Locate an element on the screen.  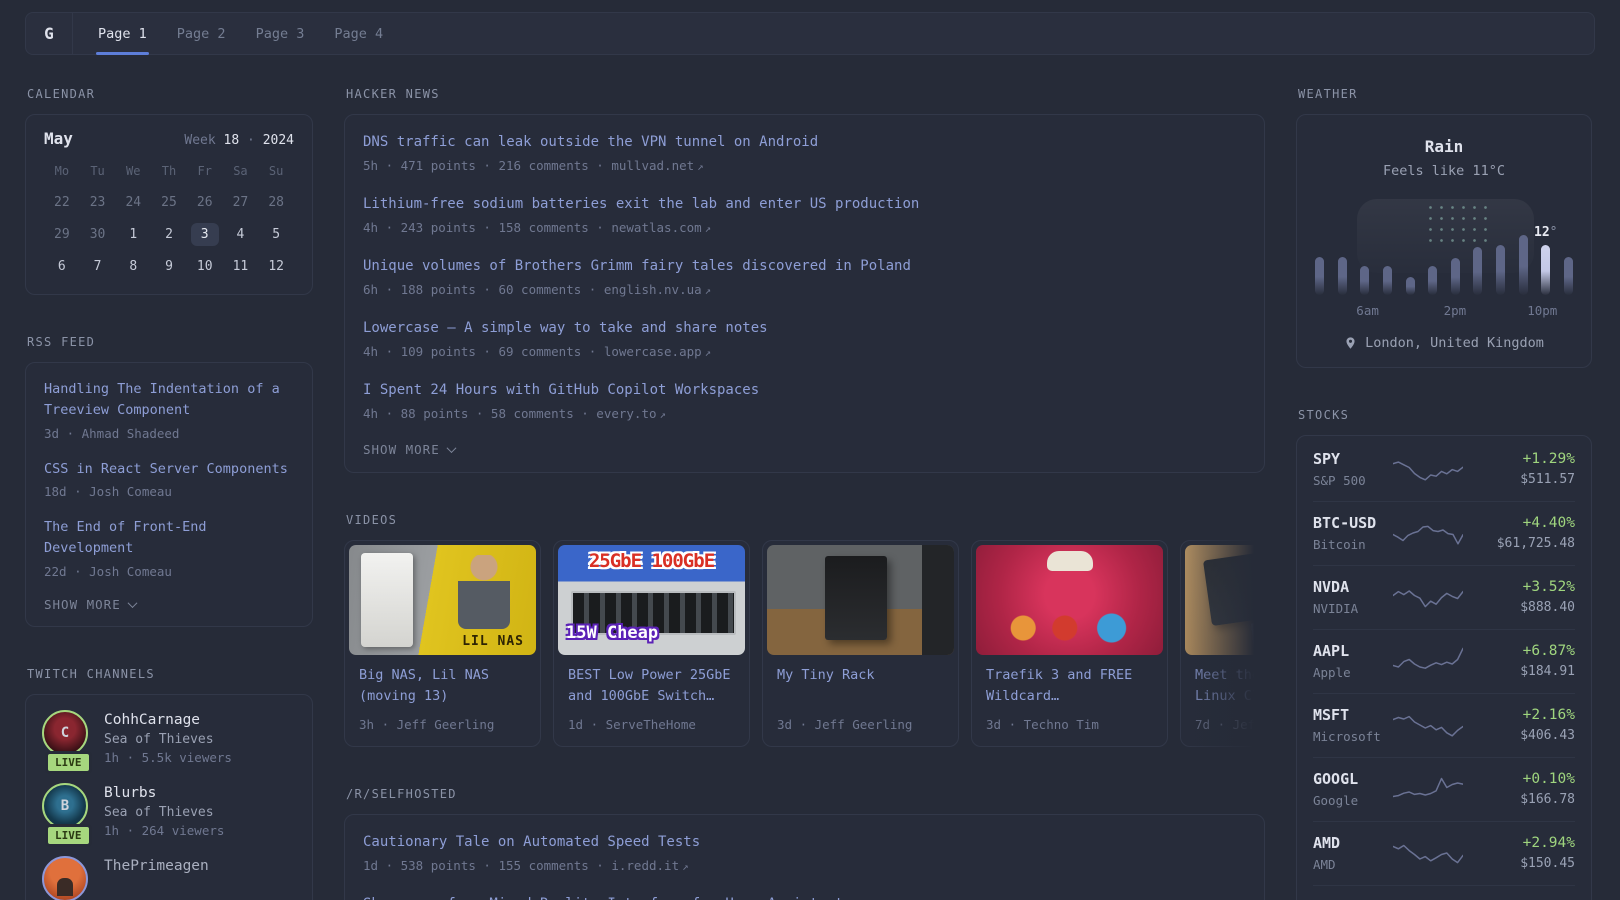
stock-row: SPY S&P 500 +1.29% $511.57 is located at coordinates (1444, 469).